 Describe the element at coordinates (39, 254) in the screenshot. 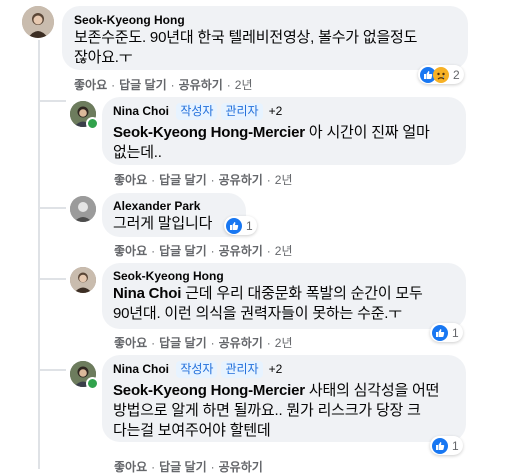

I see `thread-line` at that location.